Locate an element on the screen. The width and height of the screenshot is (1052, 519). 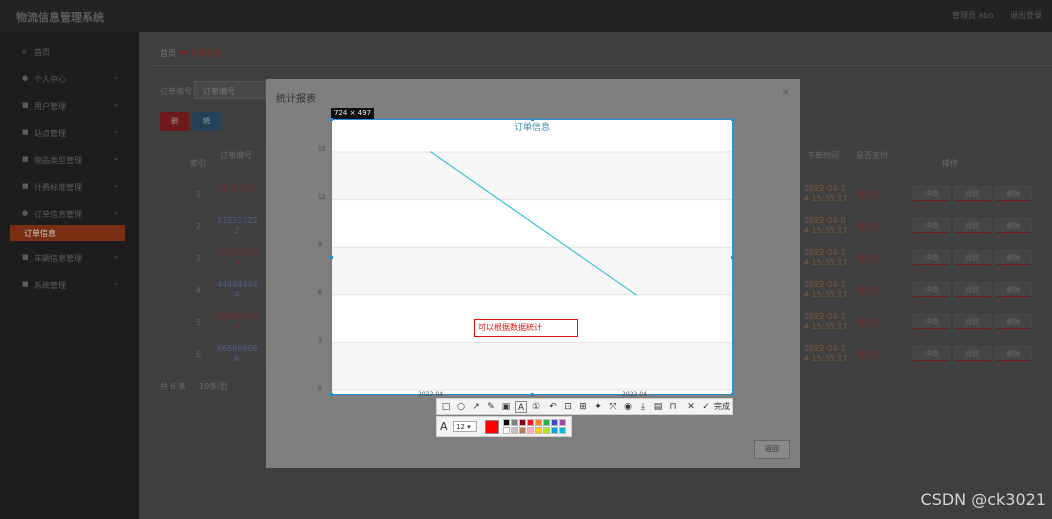
download-icon: ⤓ is located at coordinates (643, 407).